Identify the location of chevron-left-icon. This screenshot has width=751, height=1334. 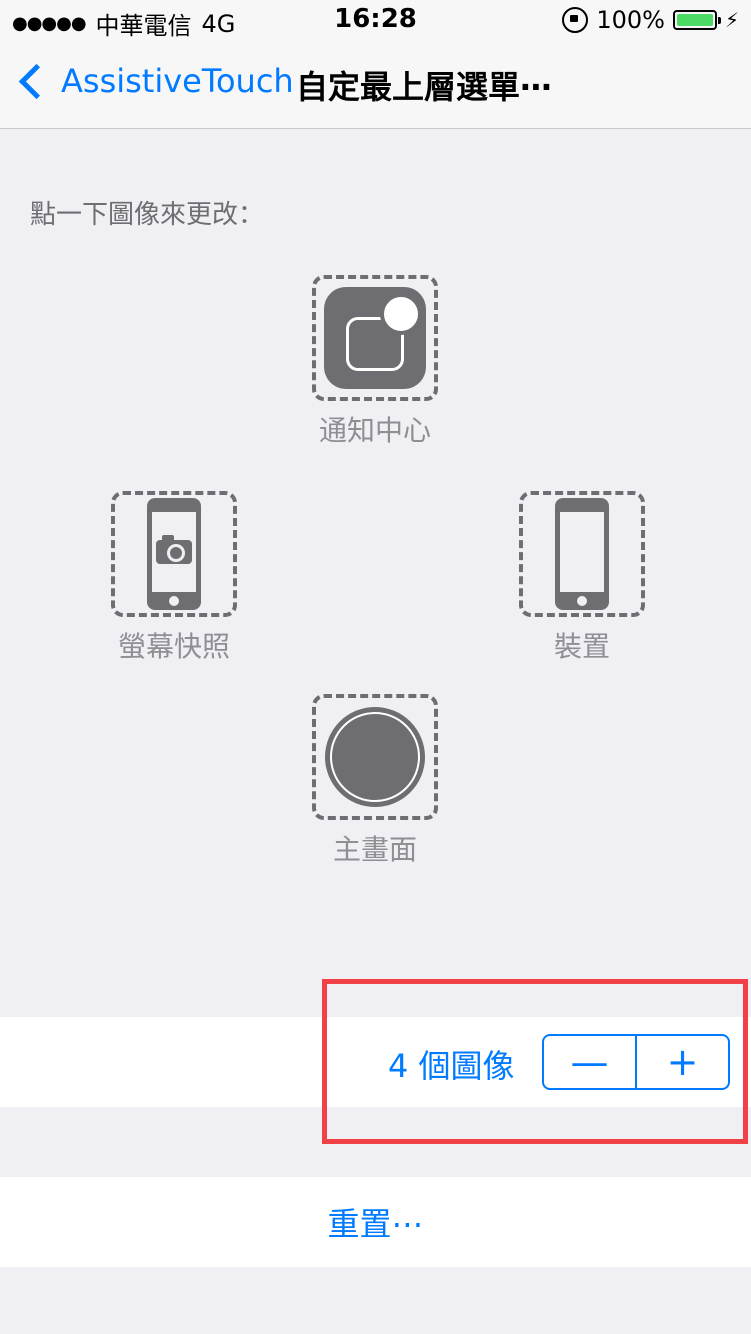
(36, 81).